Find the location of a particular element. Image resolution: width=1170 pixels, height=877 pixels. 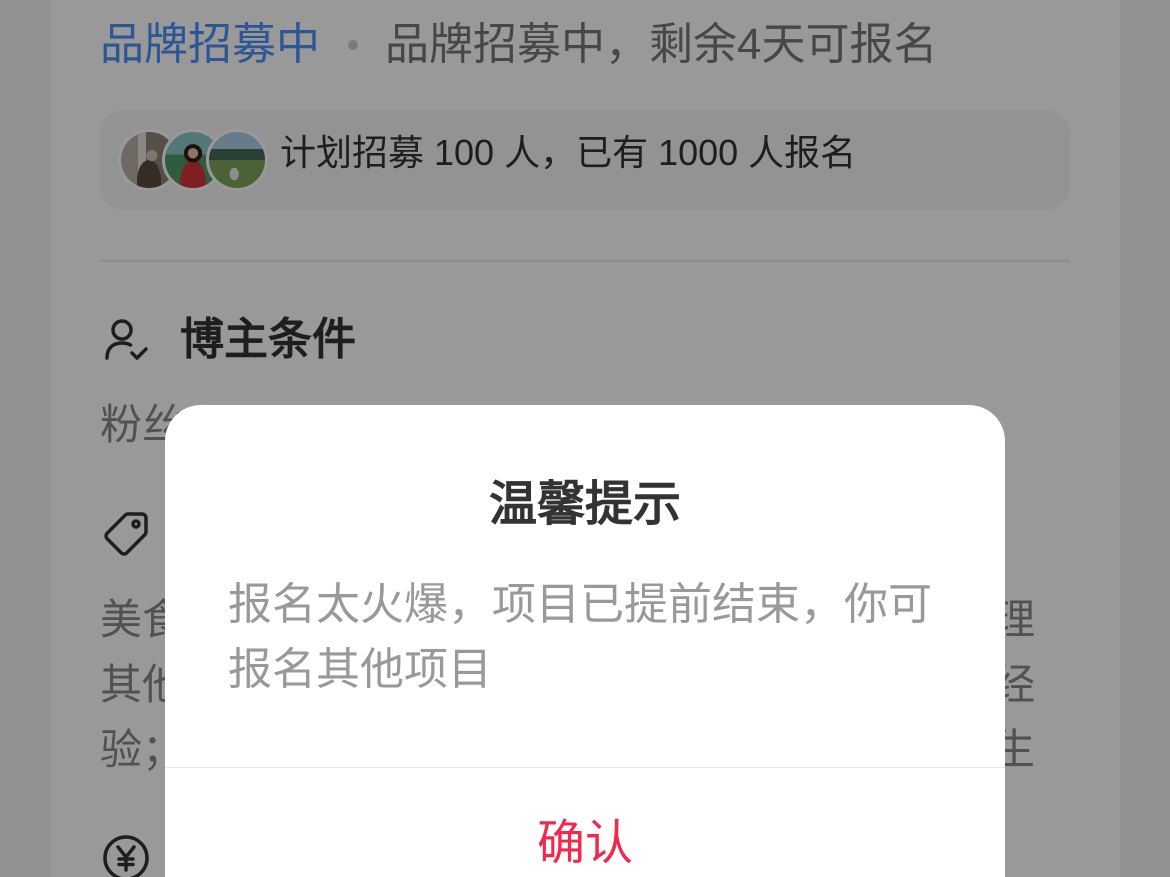

dialog-title: 温馨提示 is located at coordinates (584, 504).